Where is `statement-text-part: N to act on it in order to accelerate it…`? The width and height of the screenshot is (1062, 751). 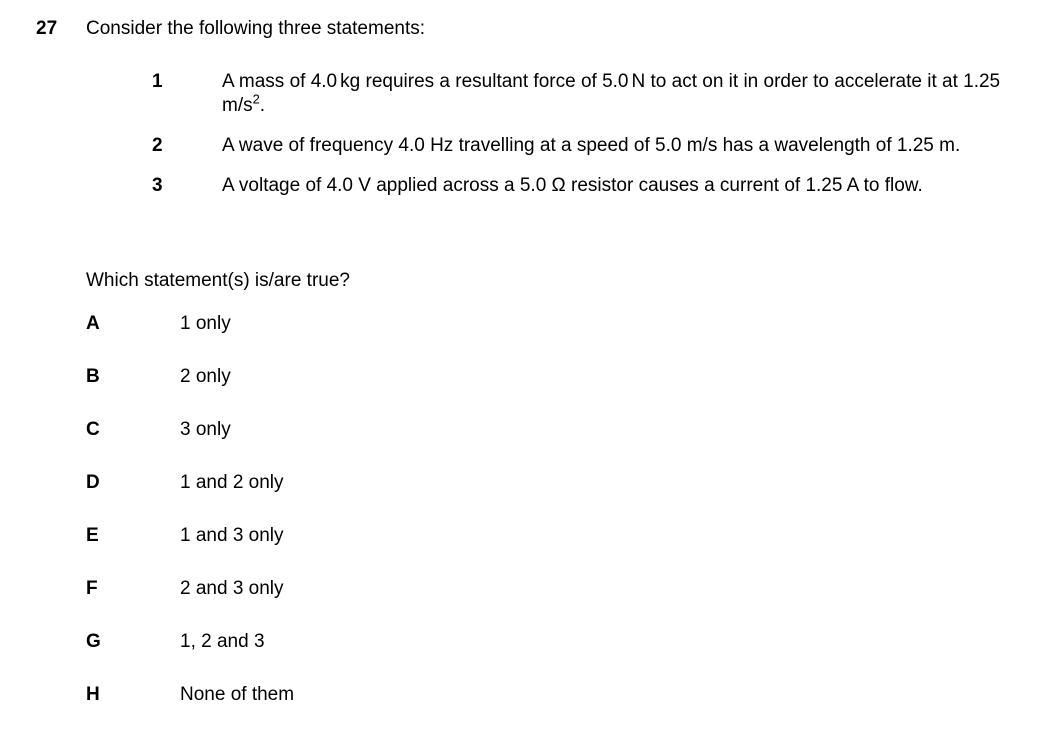 statement-text-part: N to act on it in order to accelerate it… is located at coordinates (816, 81).